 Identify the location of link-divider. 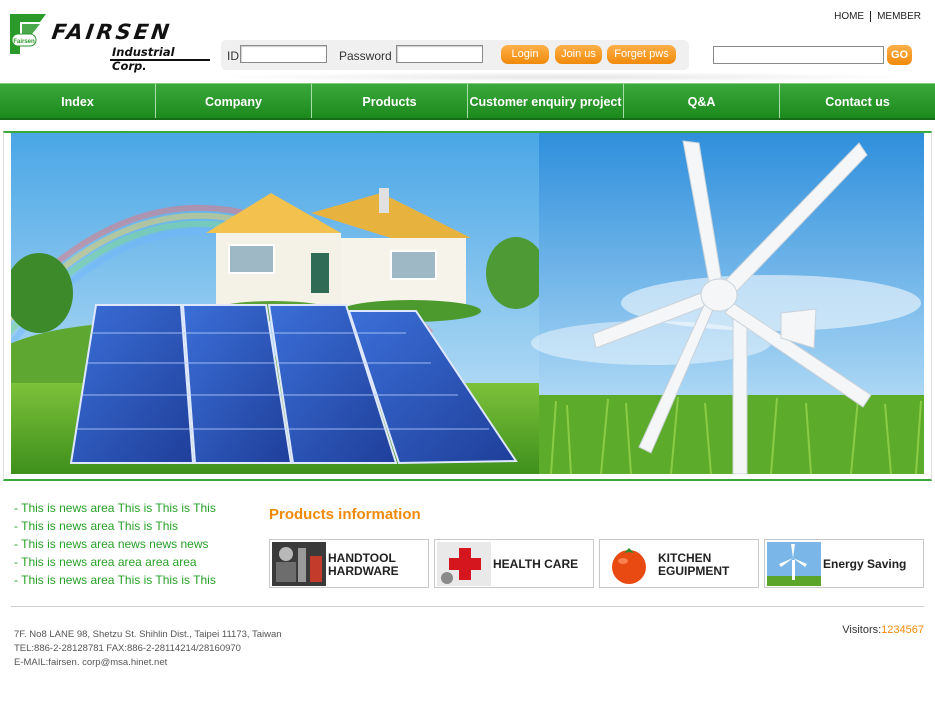
(871, 16).